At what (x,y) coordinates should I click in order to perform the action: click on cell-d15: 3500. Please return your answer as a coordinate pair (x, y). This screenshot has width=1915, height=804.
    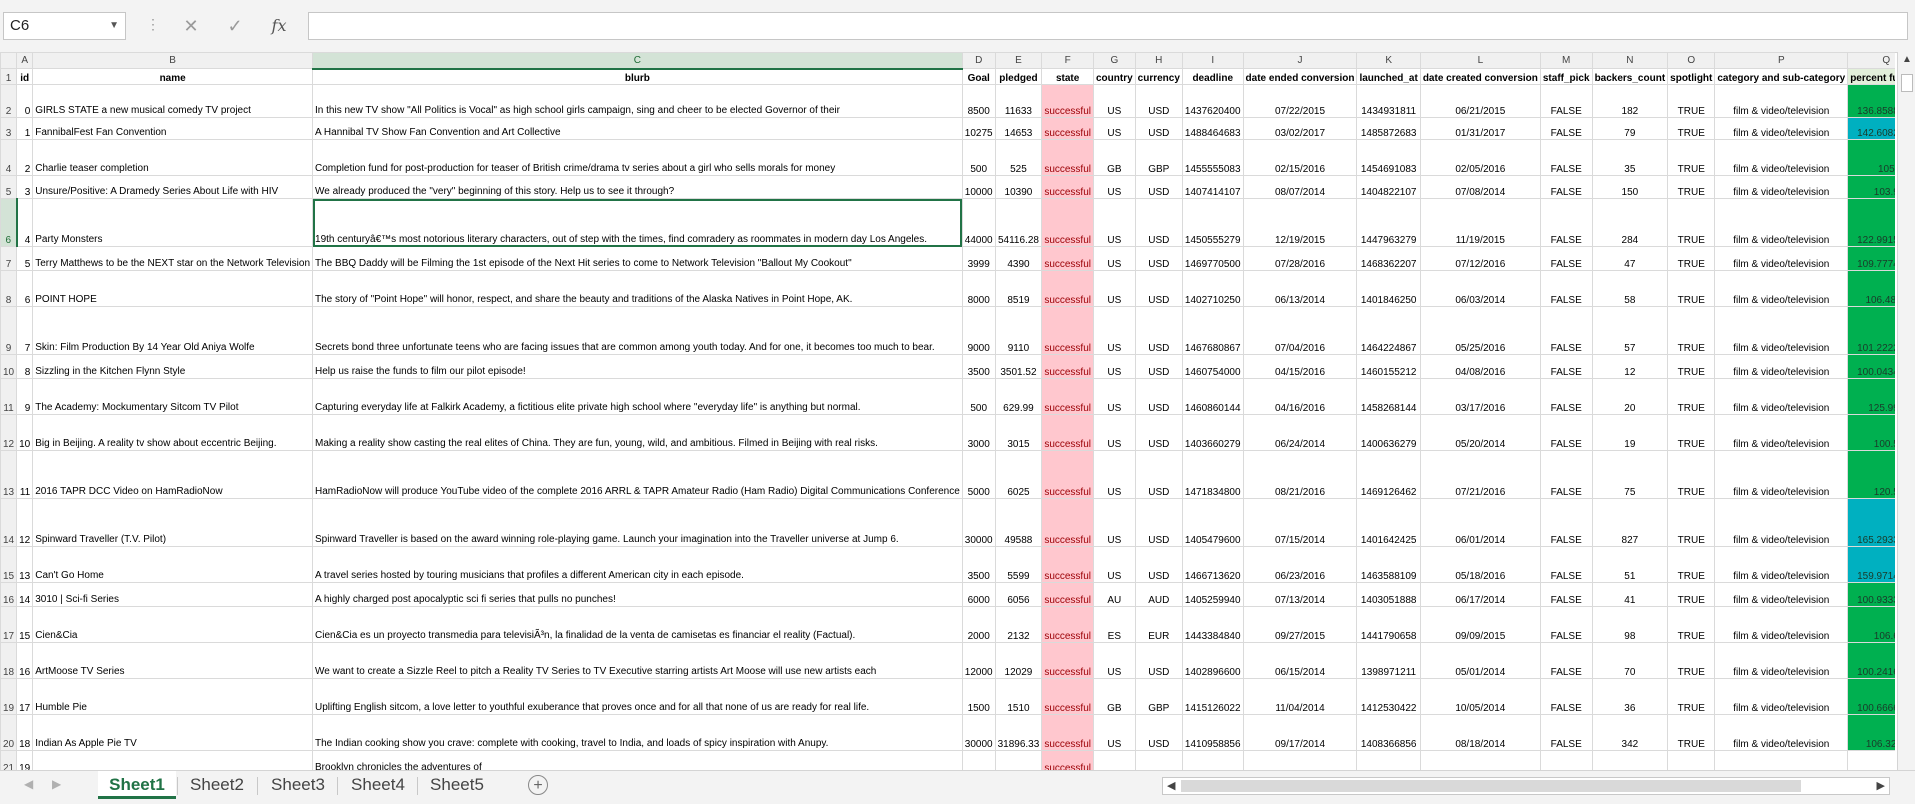
    Looking at the image, I should click on (978, 564).